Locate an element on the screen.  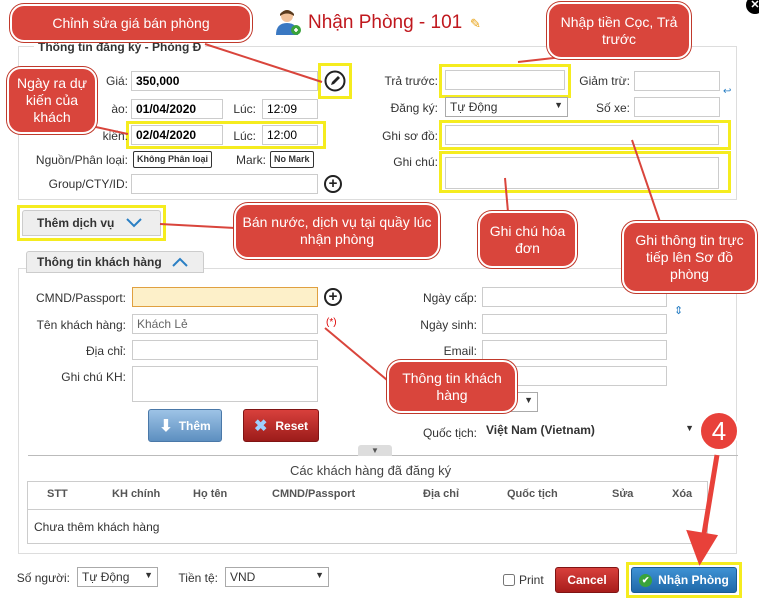
map-note-callout: Ghi thông tin trực tiếp lên Sơ đồ phòng is located at coordinates (689, 257).